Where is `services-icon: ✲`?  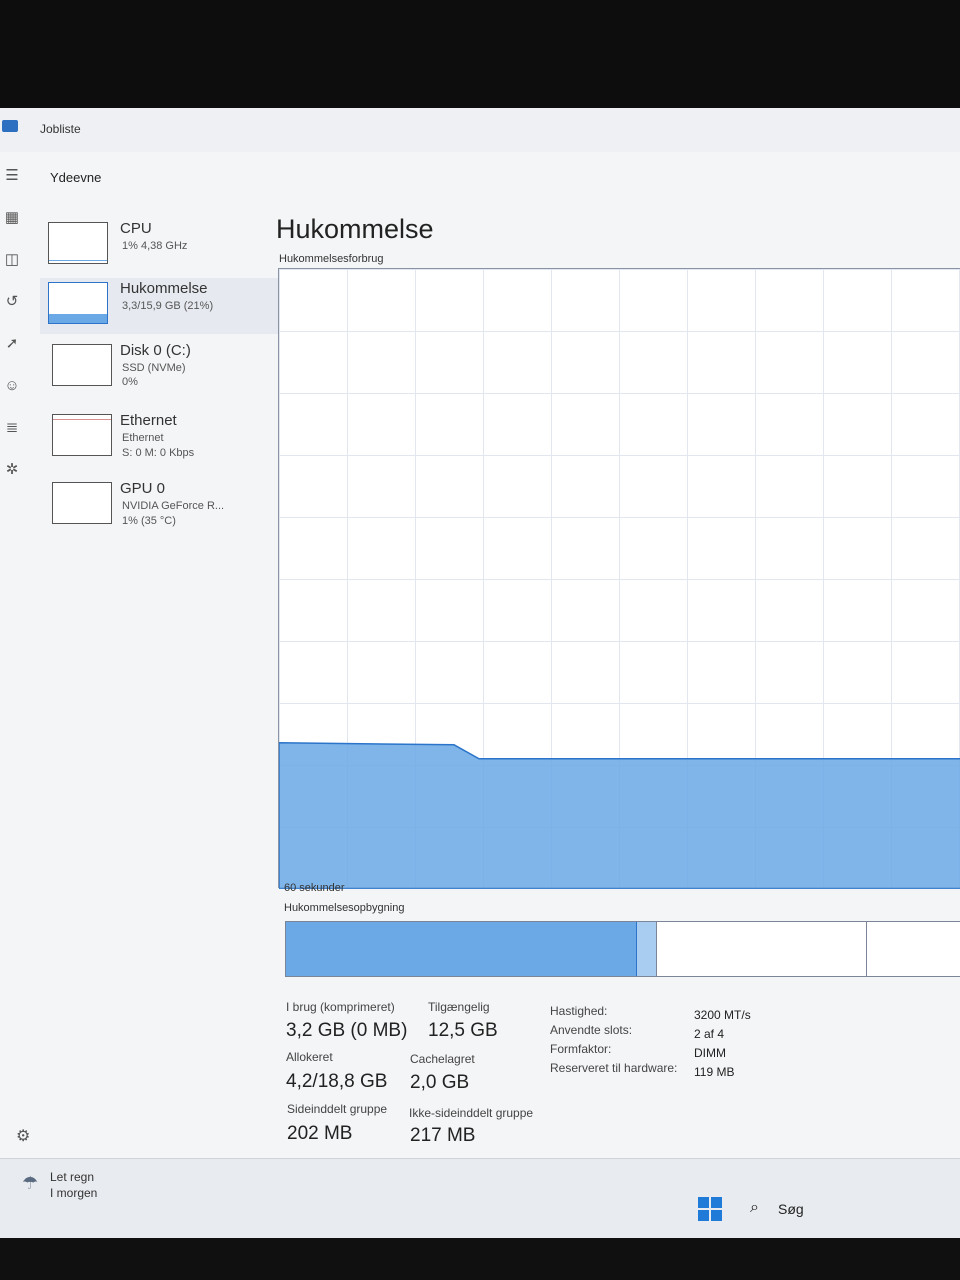 services-icon: ✲ is located at coordinates (12, 470).